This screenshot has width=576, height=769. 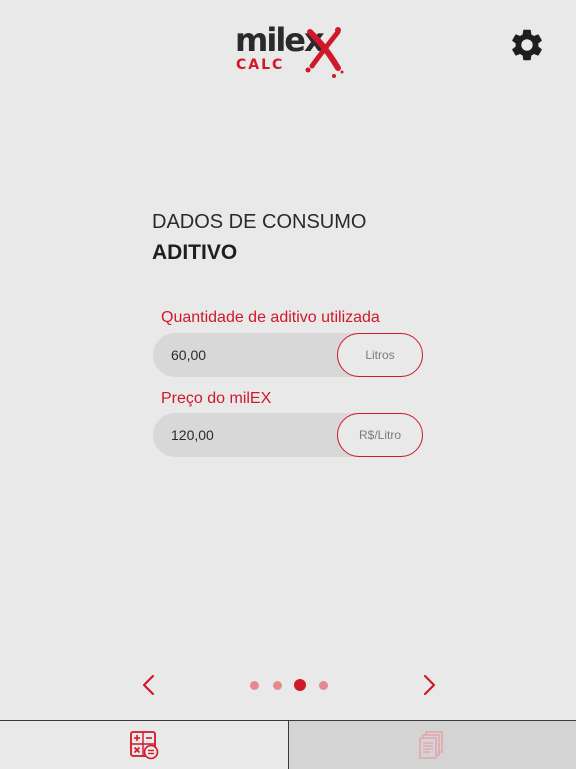 I want to click on next-page-button, so click(x=429, y=685).